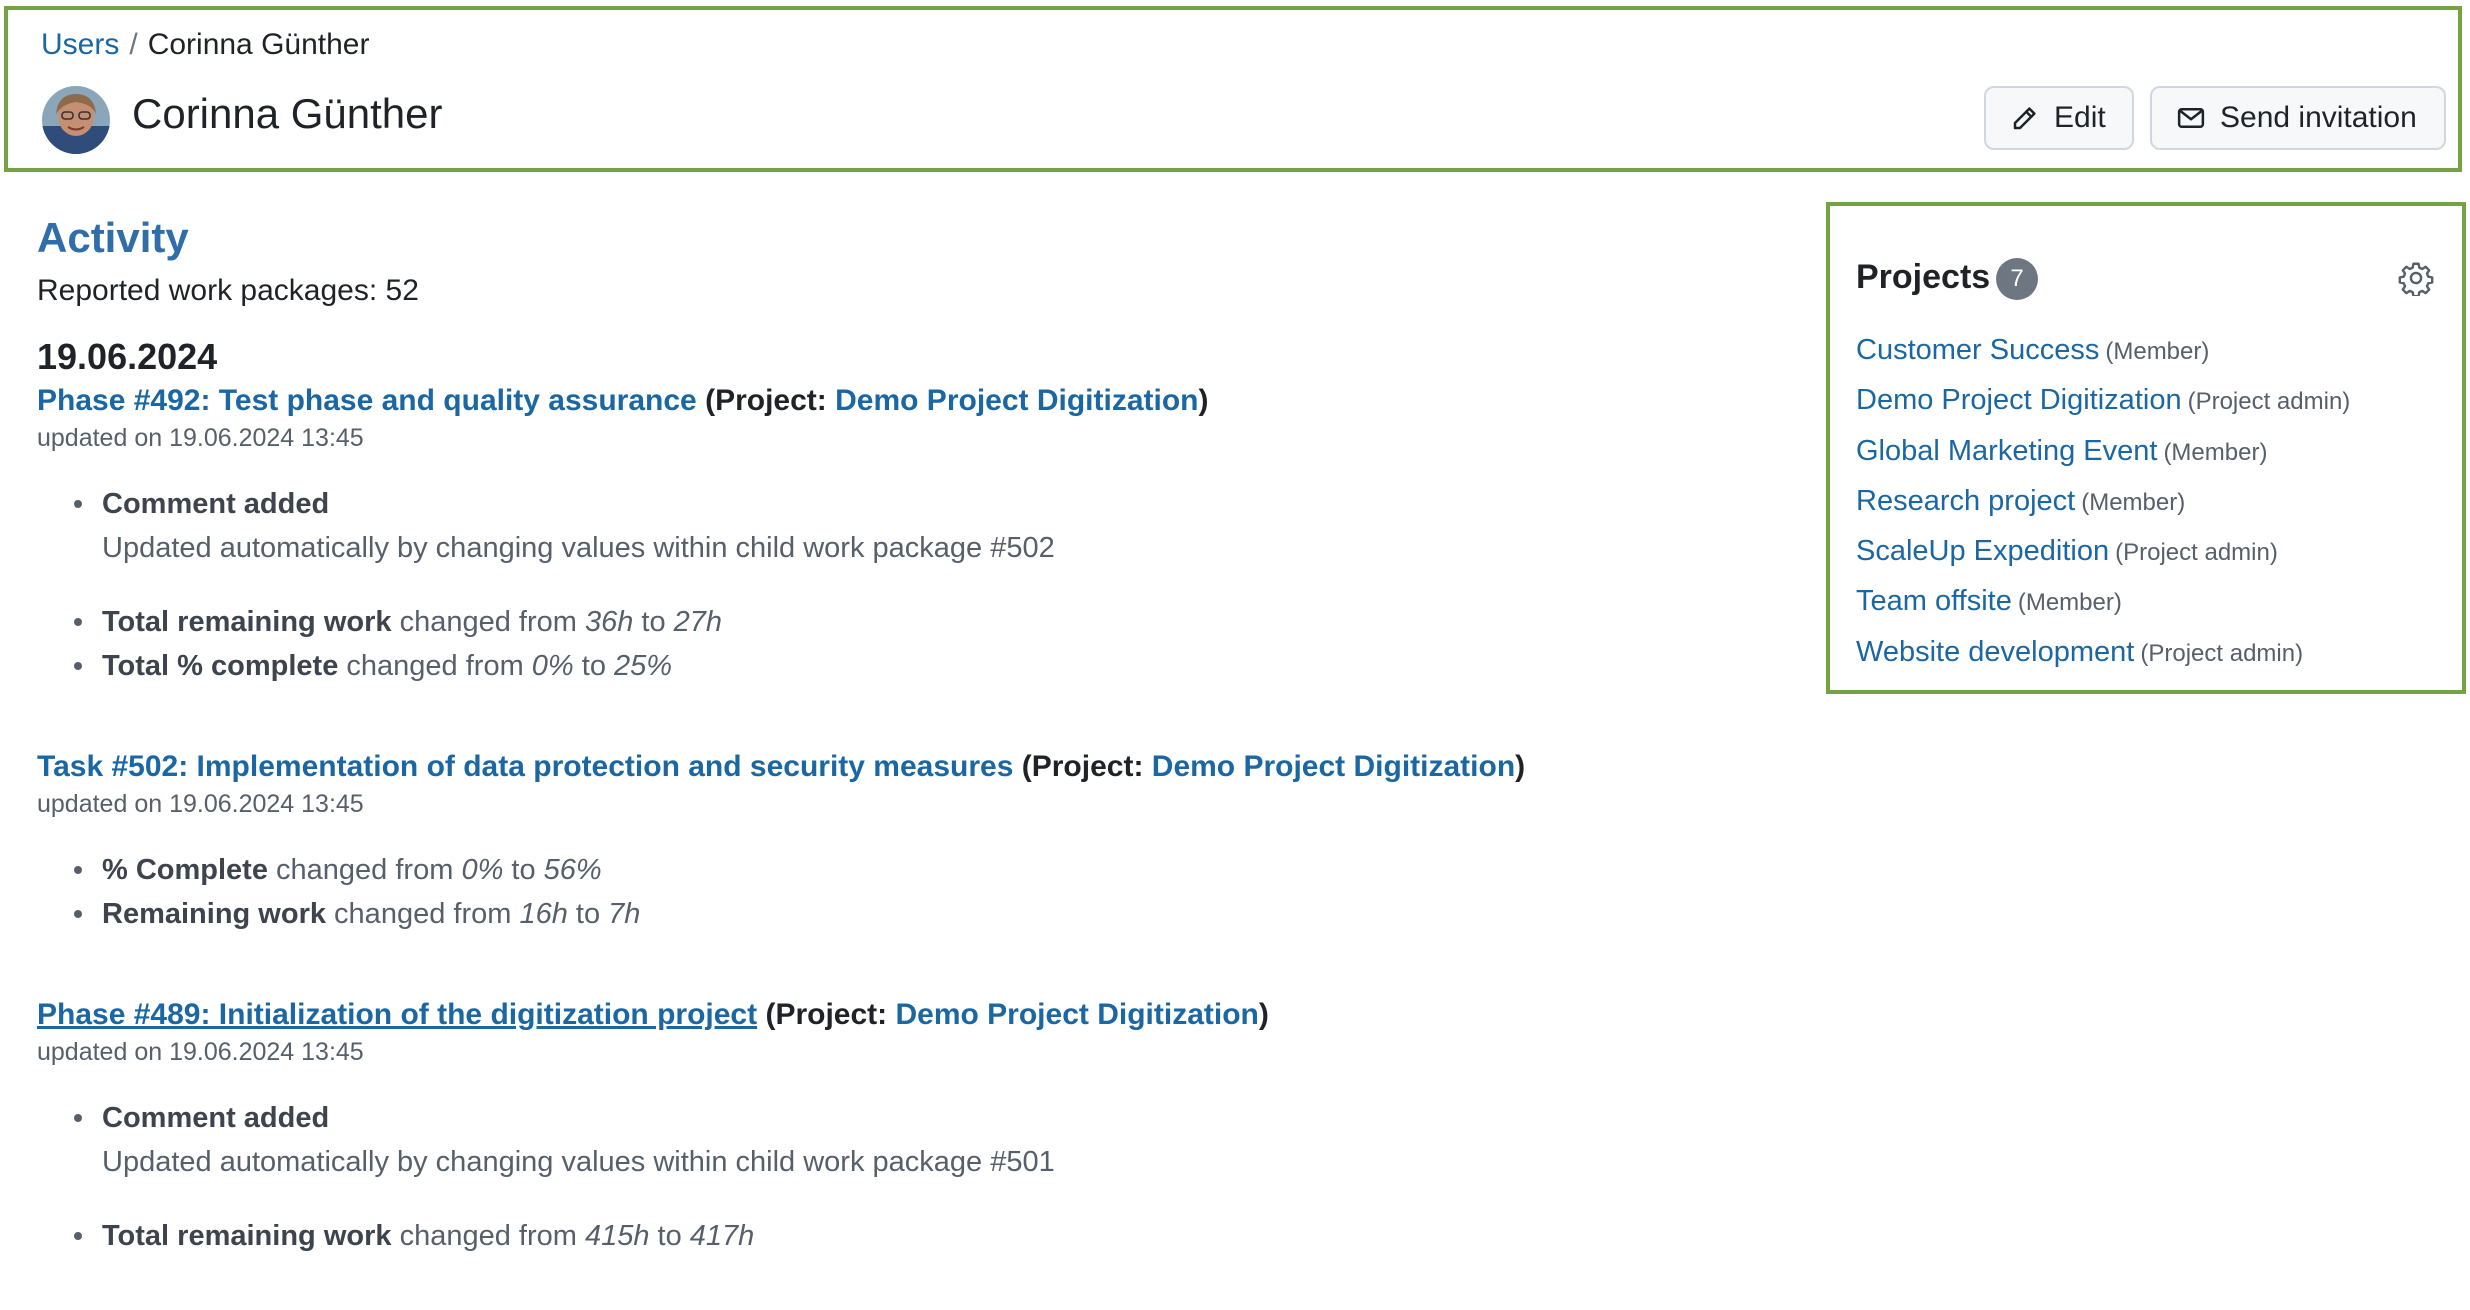  What do you see at coordinates (698, 622) in the screenshot?
I see `change-to: 27h` at bounding box center [698, 622].